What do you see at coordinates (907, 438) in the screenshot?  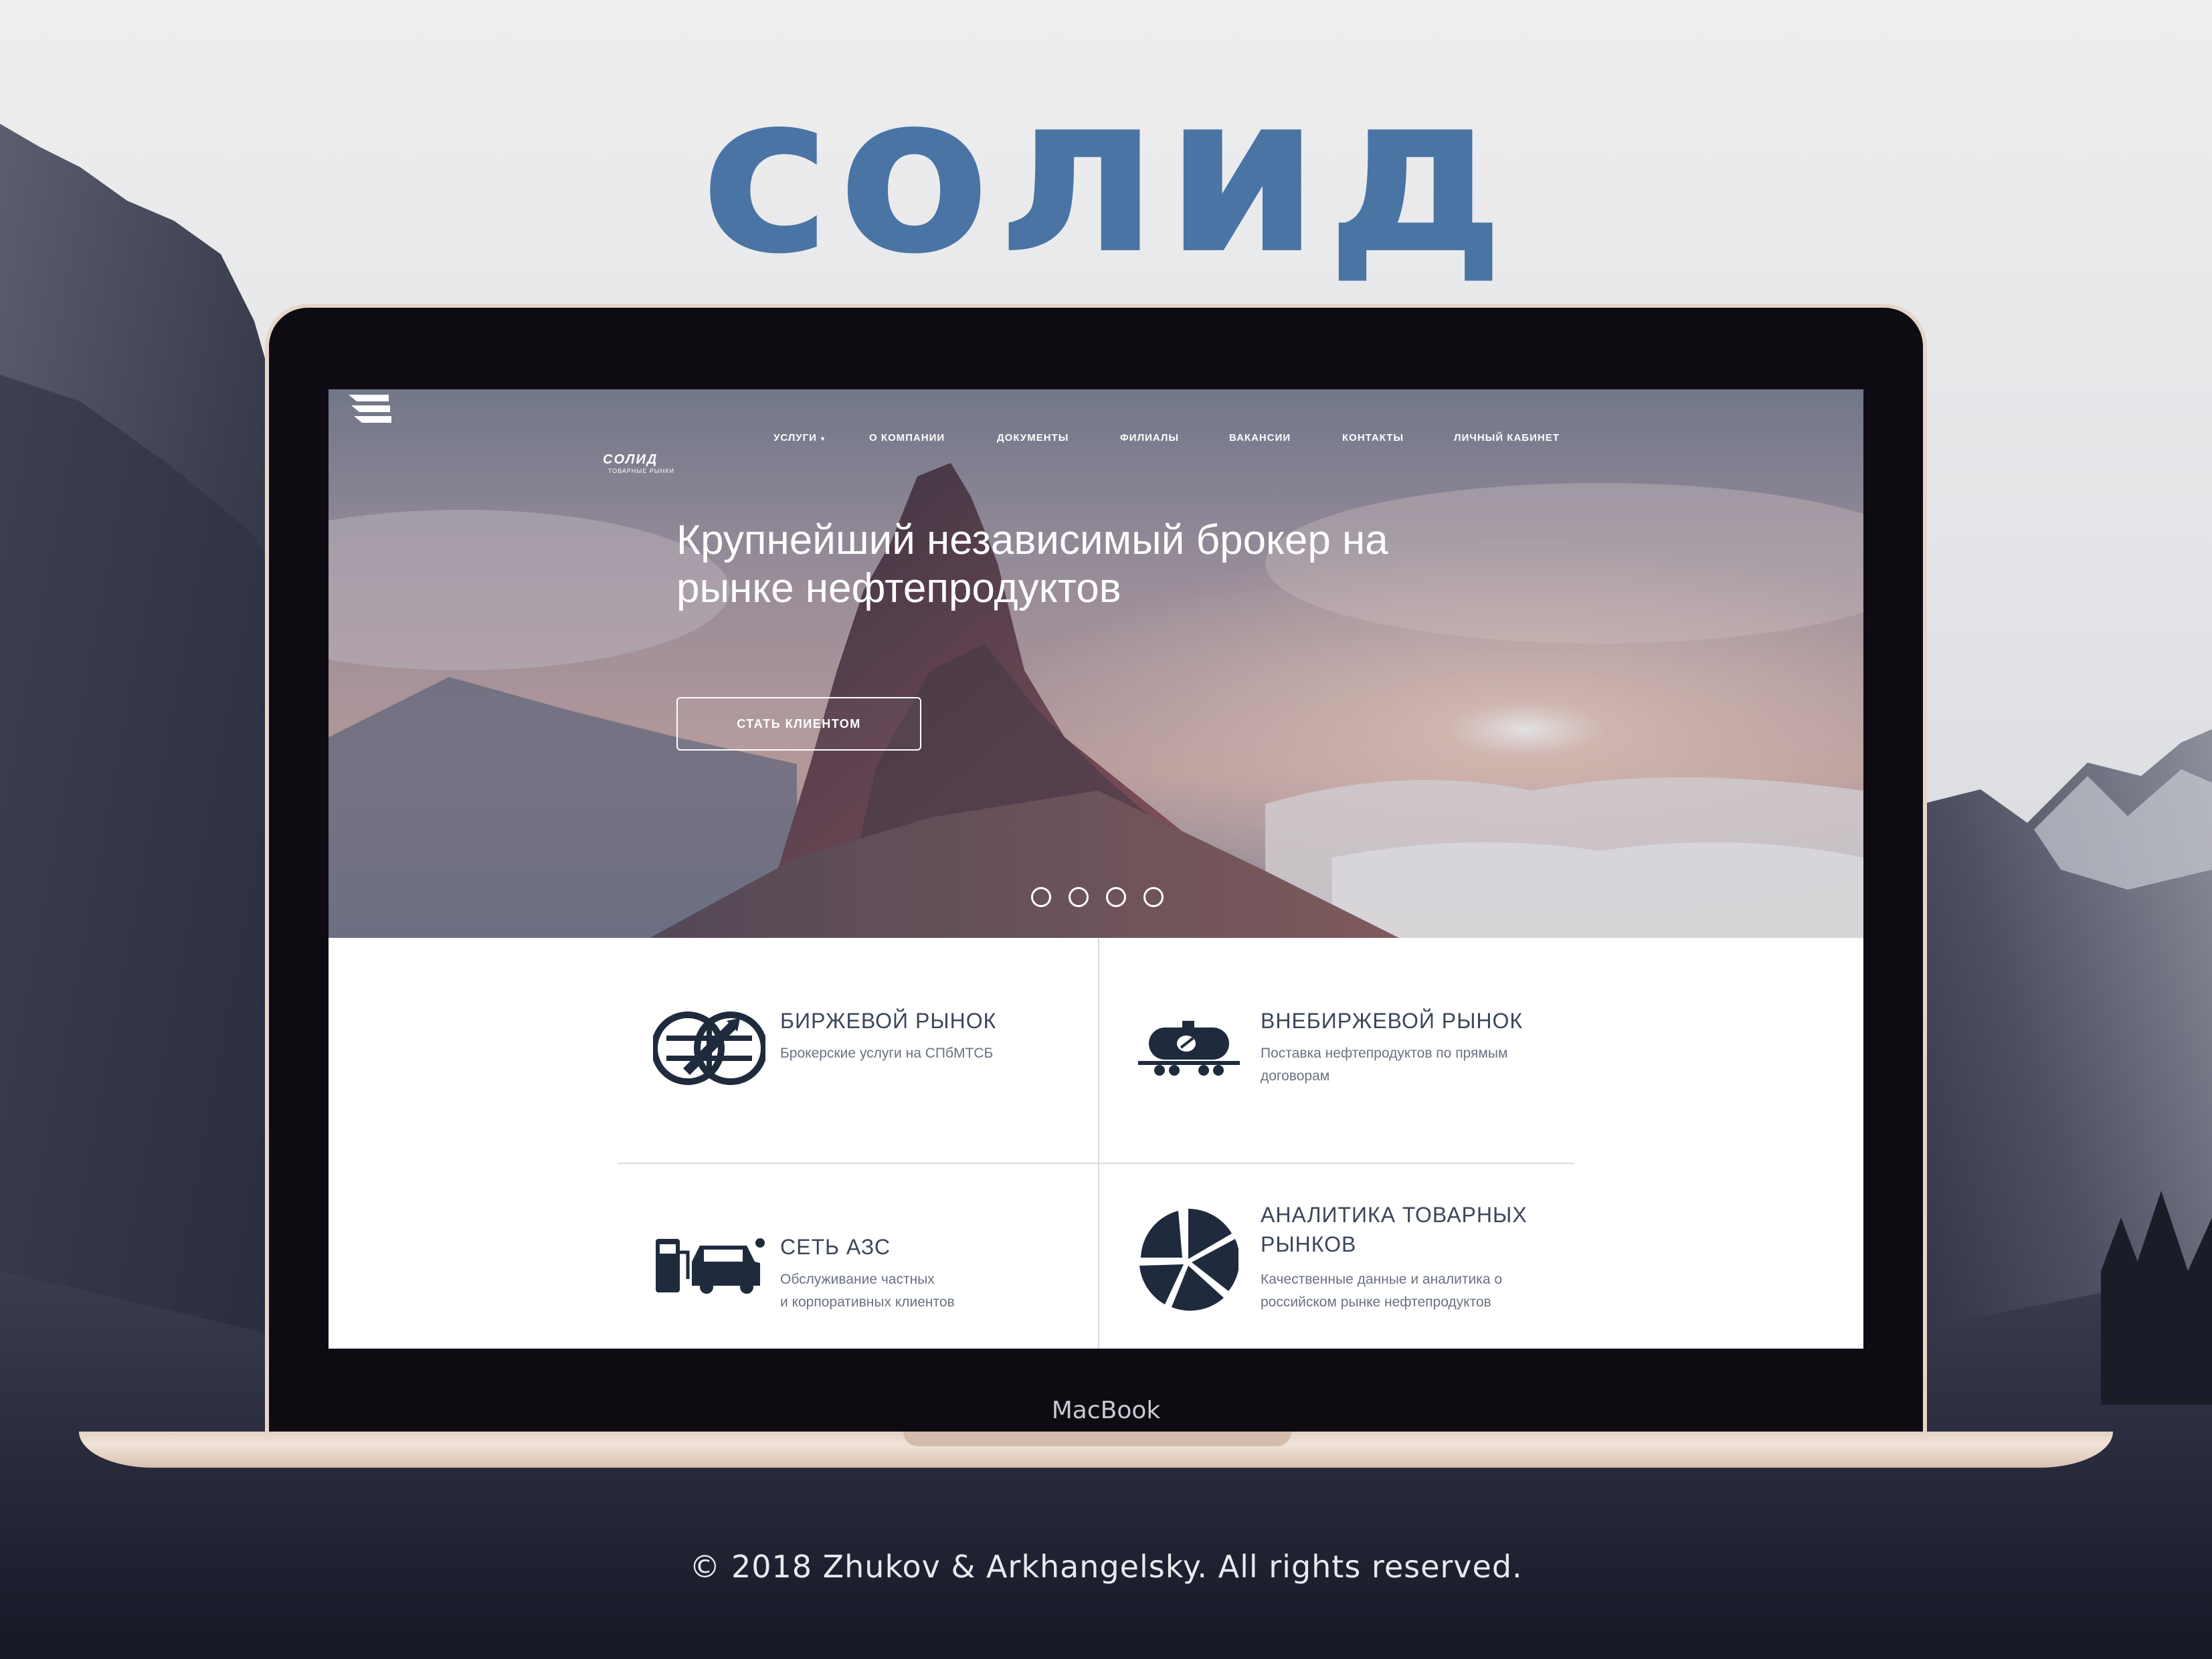 I see `nav-item-about: О КОМПАНИИ` at bounding box center [907, 438].